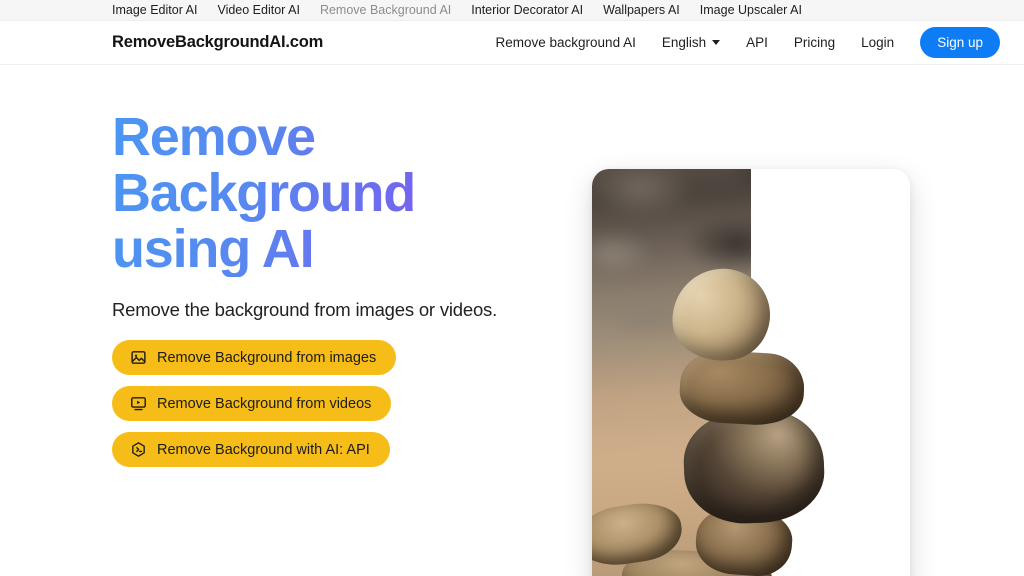  Describe the element at coordinates (138, 449) in the screenshot. I see `api-hexagon-terminal-icon` at that location.